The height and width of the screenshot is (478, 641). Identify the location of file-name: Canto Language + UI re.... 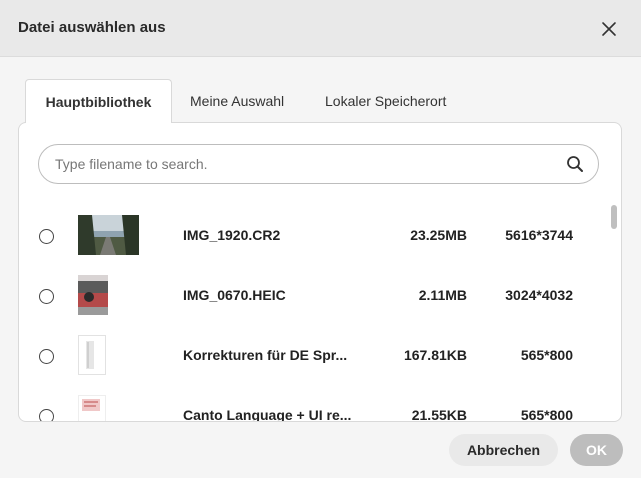
(267, 414).